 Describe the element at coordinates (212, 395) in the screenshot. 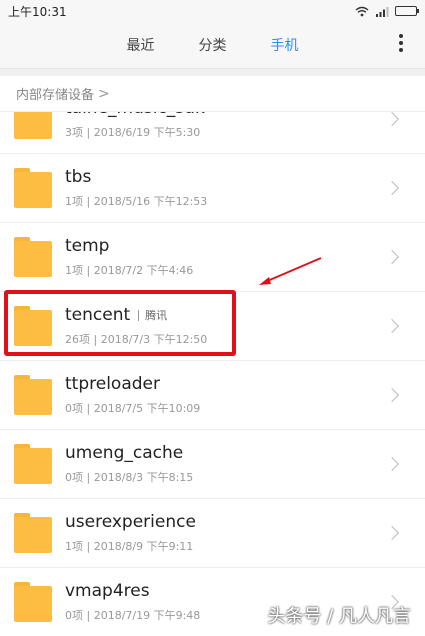

I see `file-row-ttpreloader: ttpreloader 0项 | 2018/7/5 下午10:09` at that location.